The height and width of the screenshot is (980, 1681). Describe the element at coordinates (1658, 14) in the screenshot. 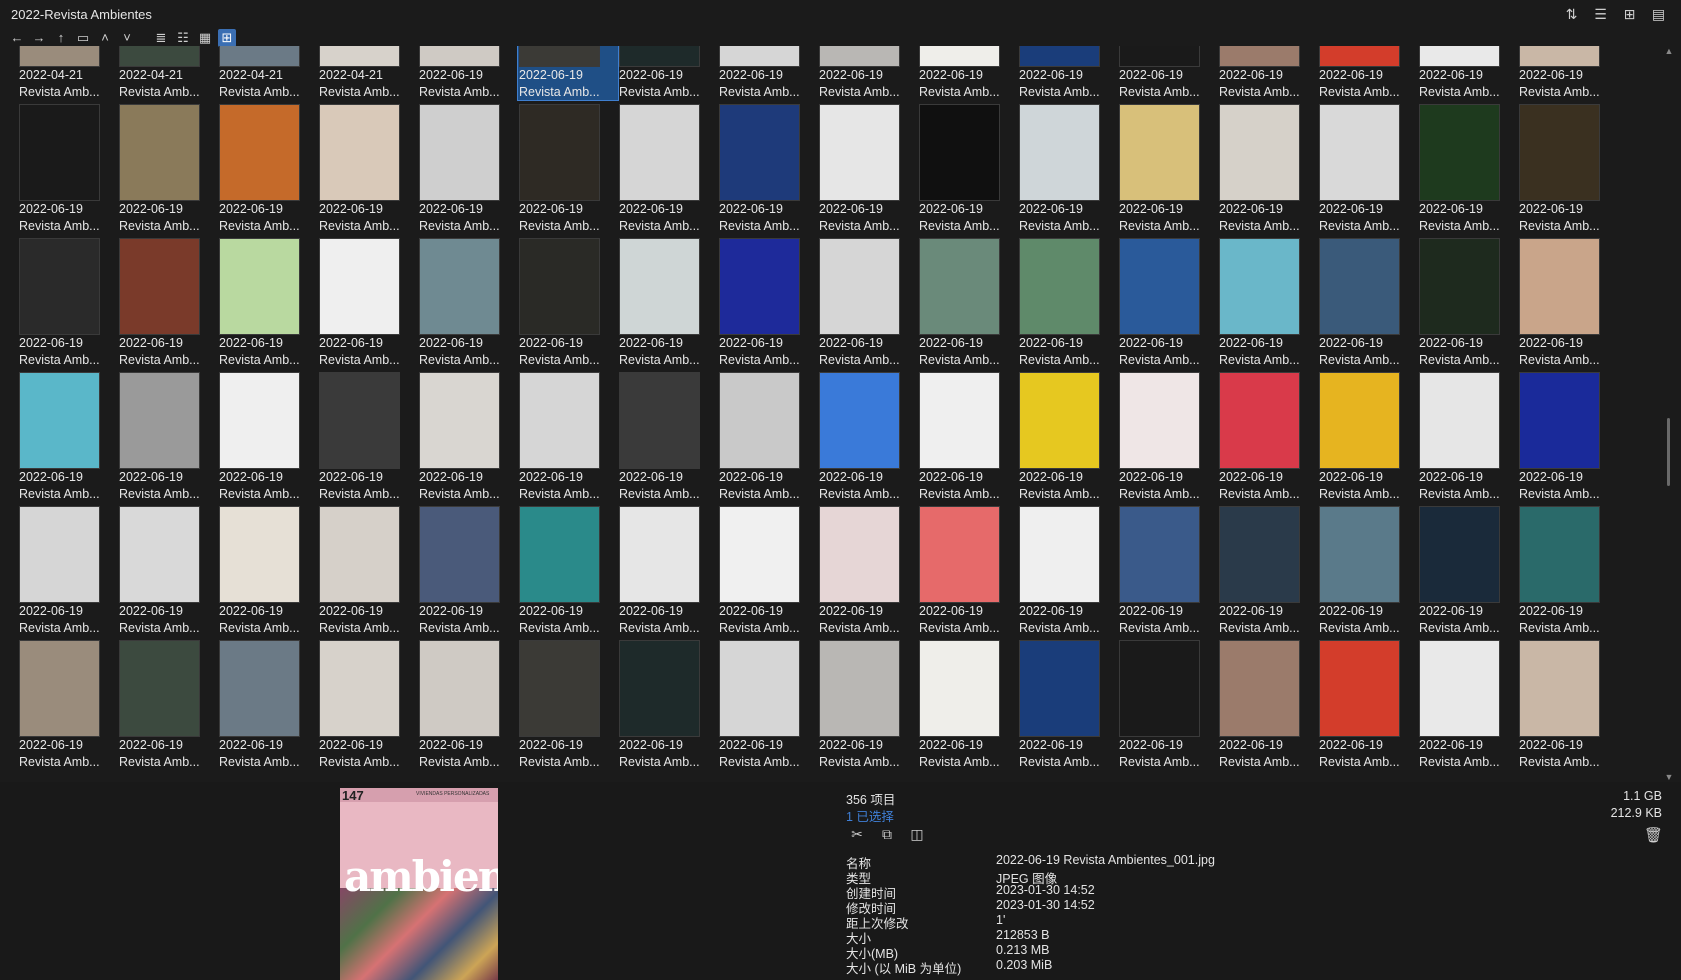

I see `clipboard-icon: ▤` at that location.